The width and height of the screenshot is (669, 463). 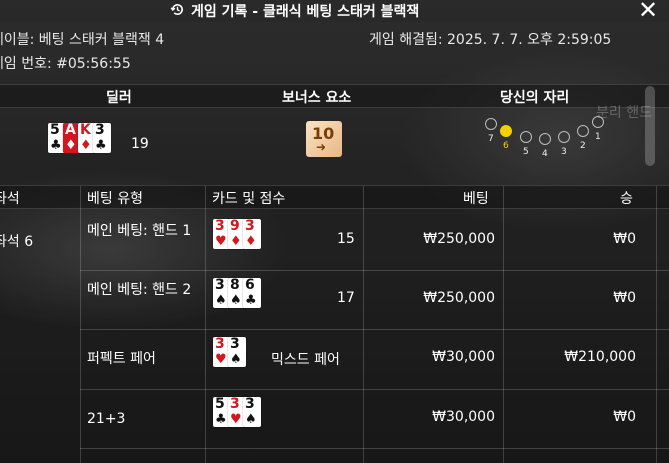 I want to click on playing-card: 3 ♣, so click(x=102, y=138).